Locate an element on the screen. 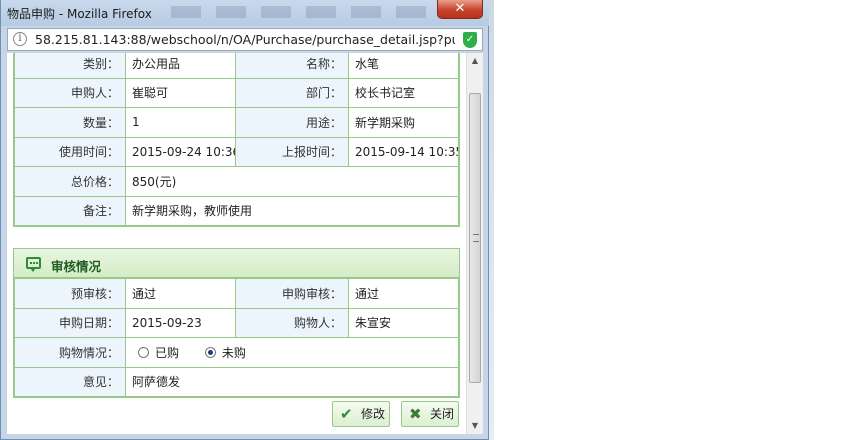 This screenshot has width=845, height=440. x-icon: ✖ is located at coordinates (415, 414).